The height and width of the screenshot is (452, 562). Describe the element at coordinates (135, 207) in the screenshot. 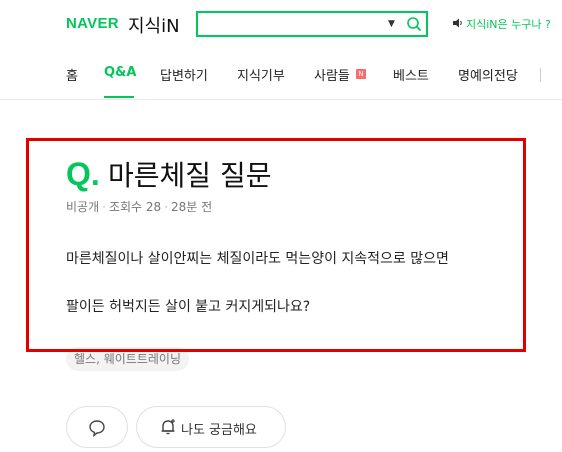

I see `view-count: 조회수 28` at that location.